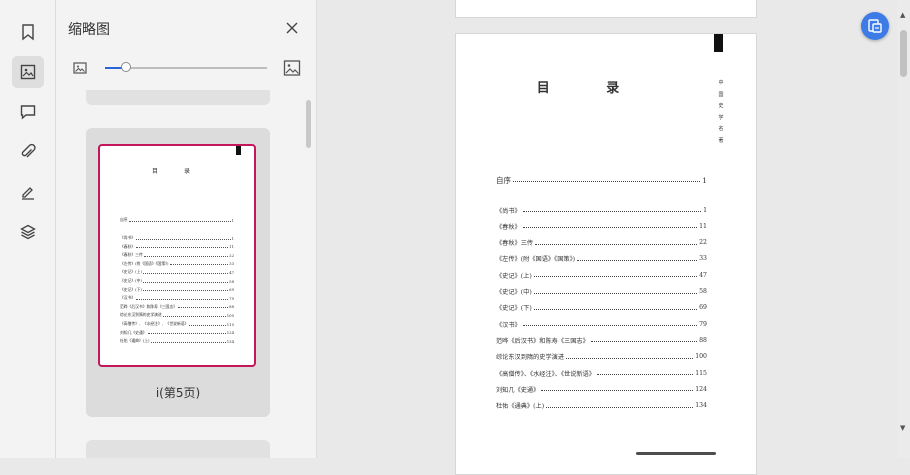  Describe the element at coordinates (292, 68) in the screenshot. I see `zoom-in-image-icon` at that location.